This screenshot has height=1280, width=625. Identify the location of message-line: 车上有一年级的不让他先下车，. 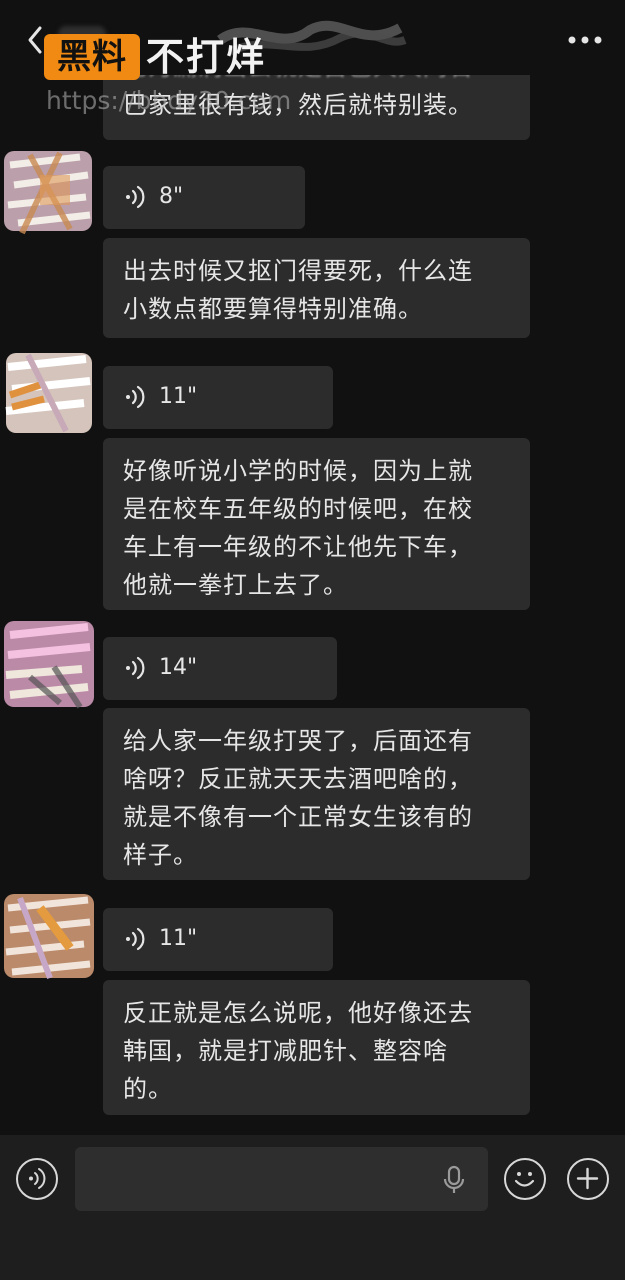
(298, 547).